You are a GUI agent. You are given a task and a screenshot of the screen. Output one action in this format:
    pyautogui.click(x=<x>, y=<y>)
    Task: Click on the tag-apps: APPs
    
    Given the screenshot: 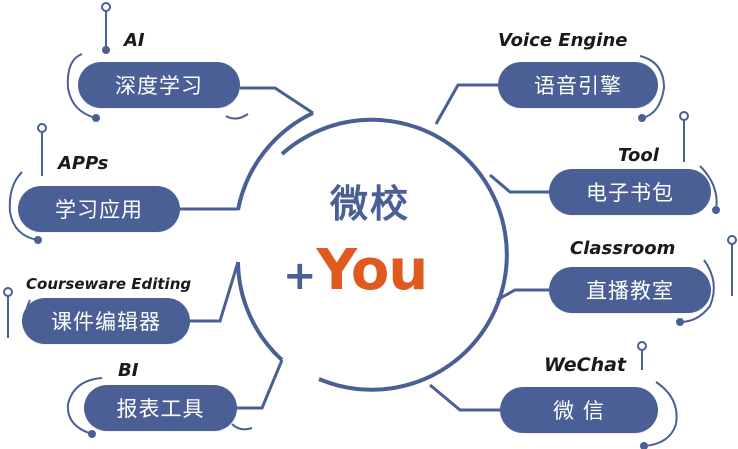 What is the action you would take?
    pyautogui.click(x=83, y=163)
    